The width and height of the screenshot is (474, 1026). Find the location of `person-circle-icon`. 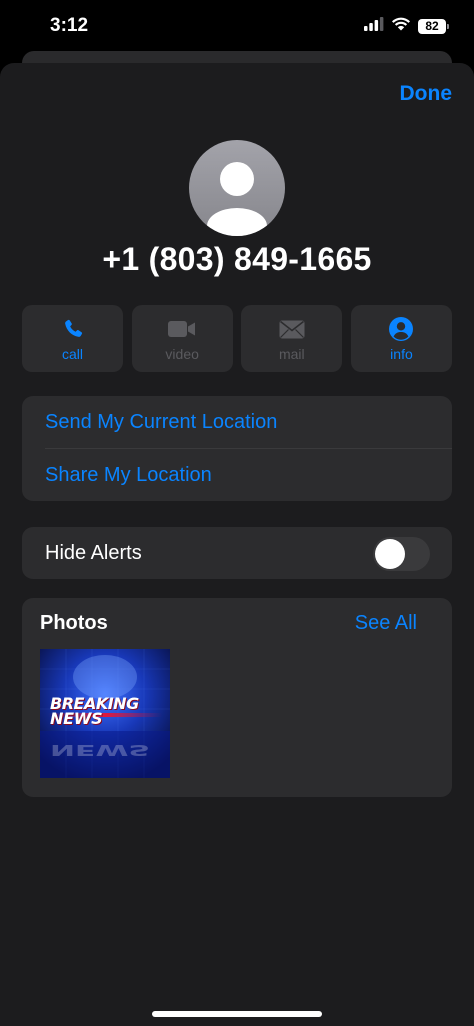

person-circle-icon is located at coordinates (401, 329).